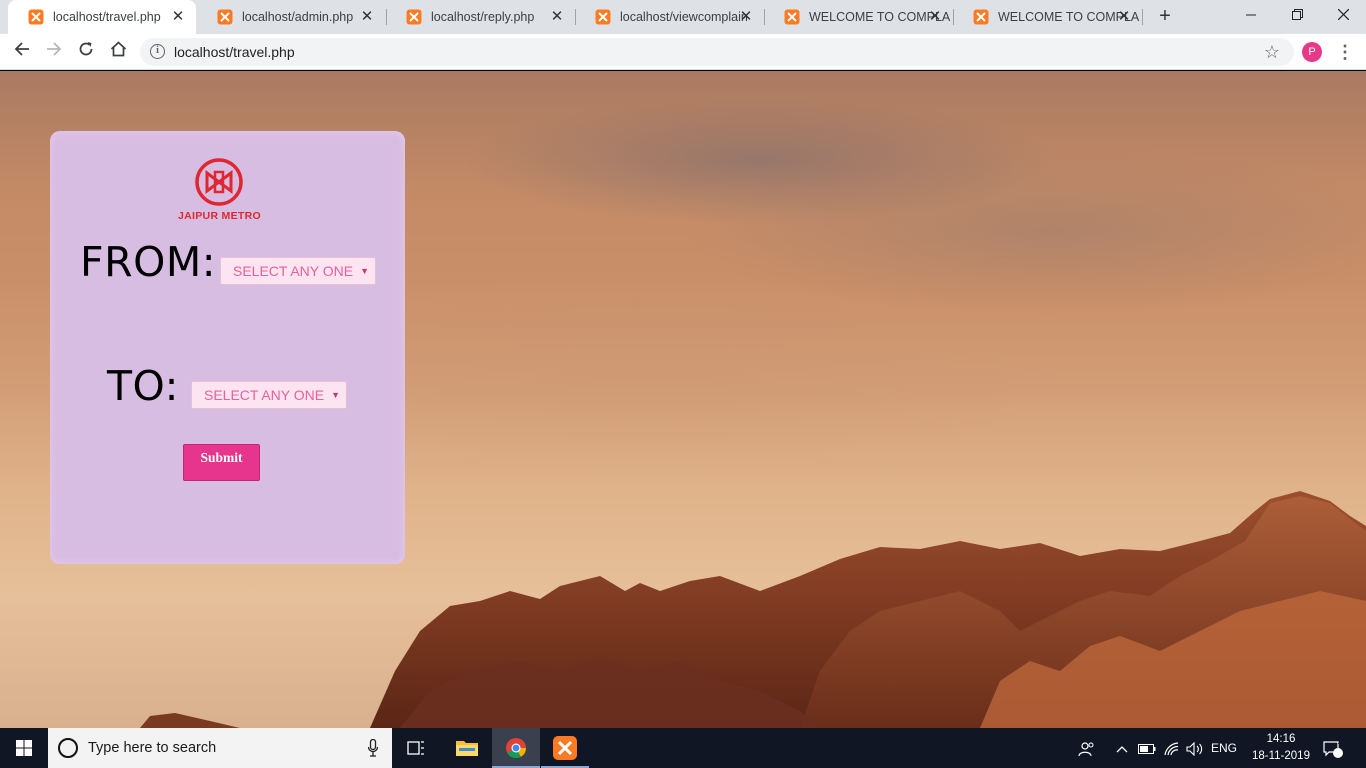 The image size is (1366, 768). Describe the element at coordinates (293, 271) in the screenshot. I see `from-select-value: SELECT ANY ONE` at that location.